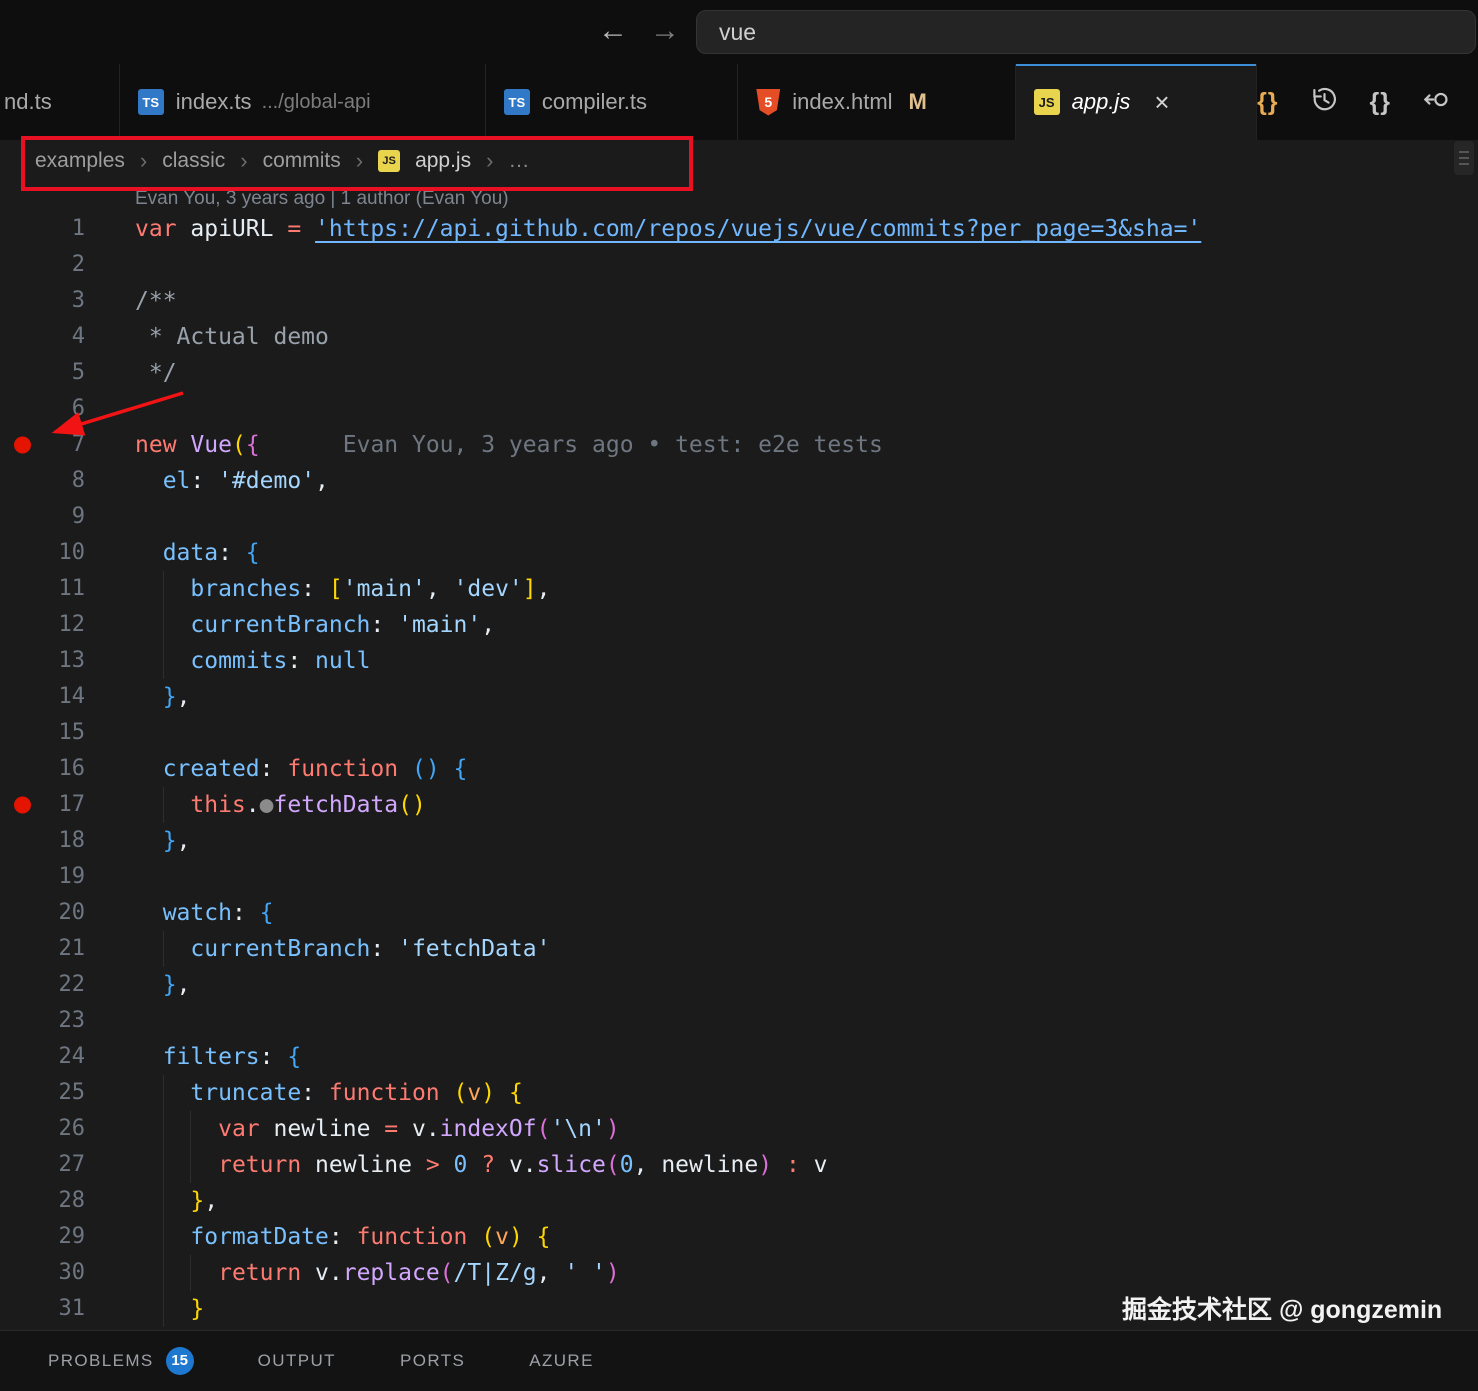  I want to click on line-gutter: 10, so click(43, 553).